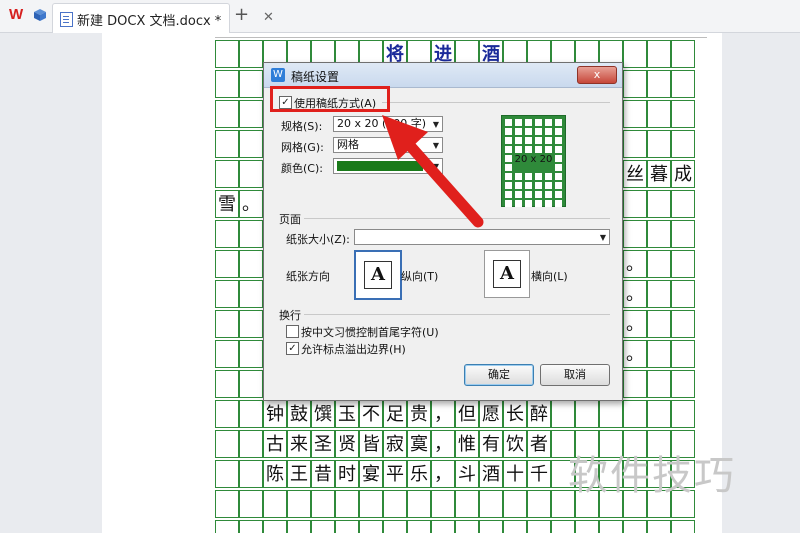  Describe the element at coordinates (290, 315) in the screenshot. I see `linebreak-section-title: 换行` at that location.